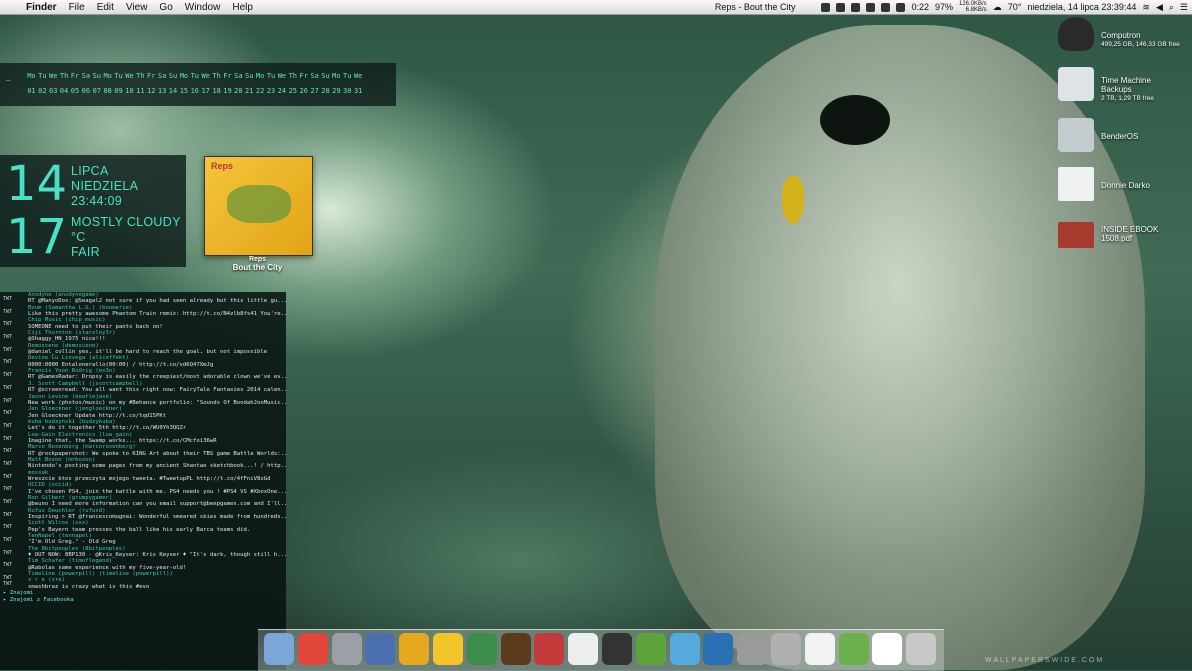  What do you see at coordinates (41, 7) in the screenshot?
I see `menu-finder: Finder` at bounding box center [41, 7].